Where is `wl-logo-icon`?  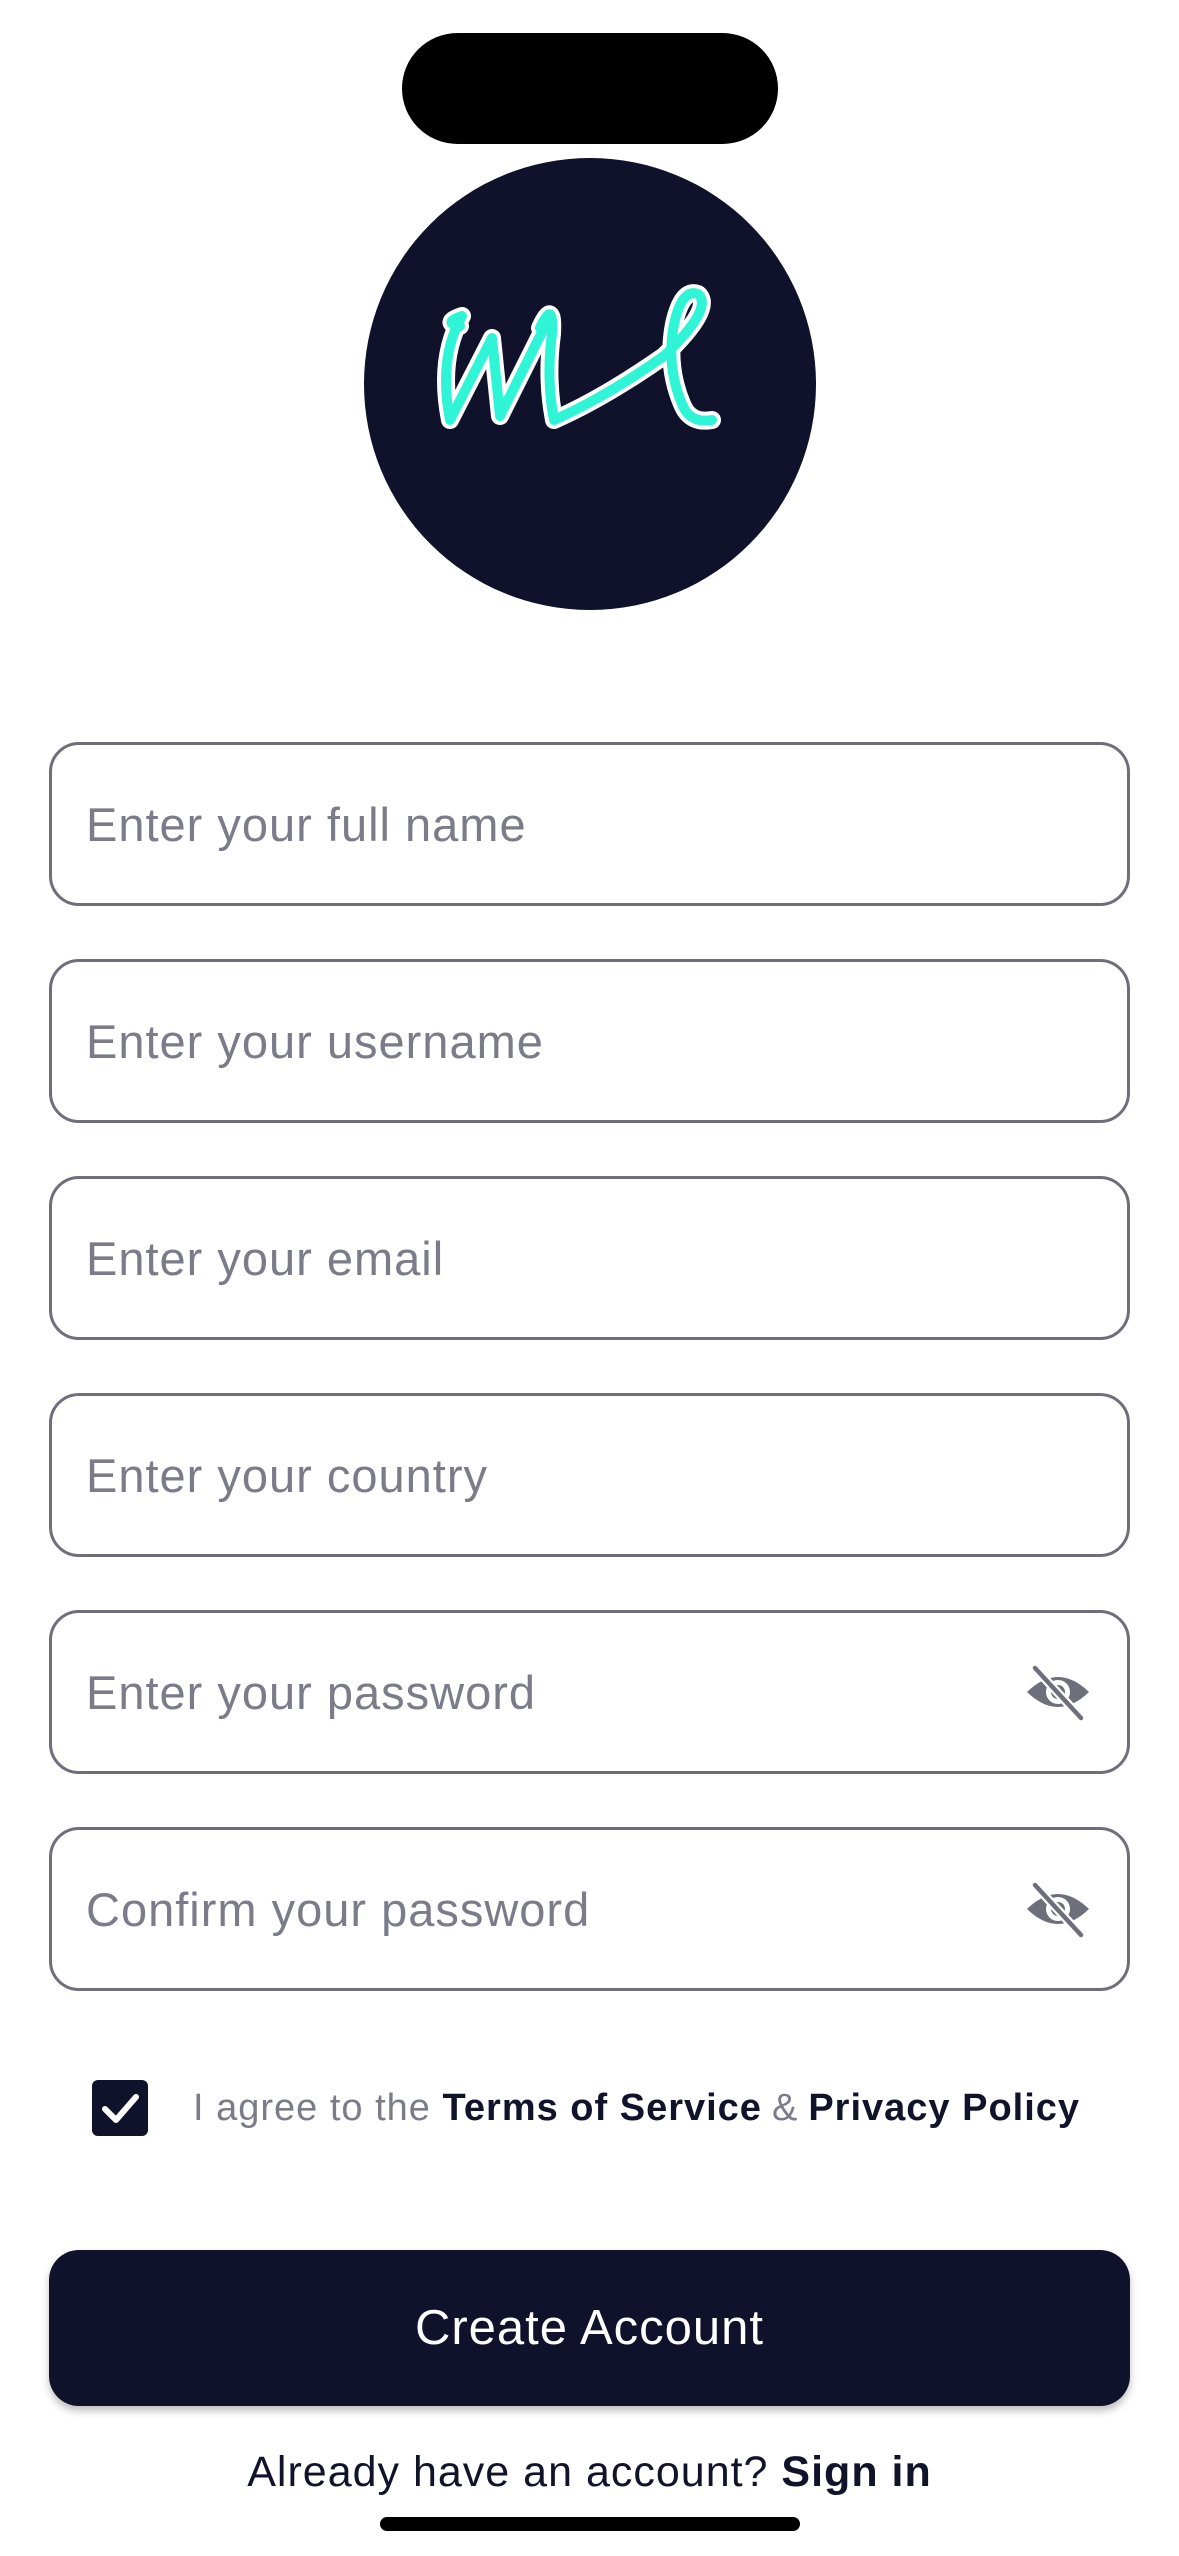
wl-logo-icon is located at coordinates (579, 357).